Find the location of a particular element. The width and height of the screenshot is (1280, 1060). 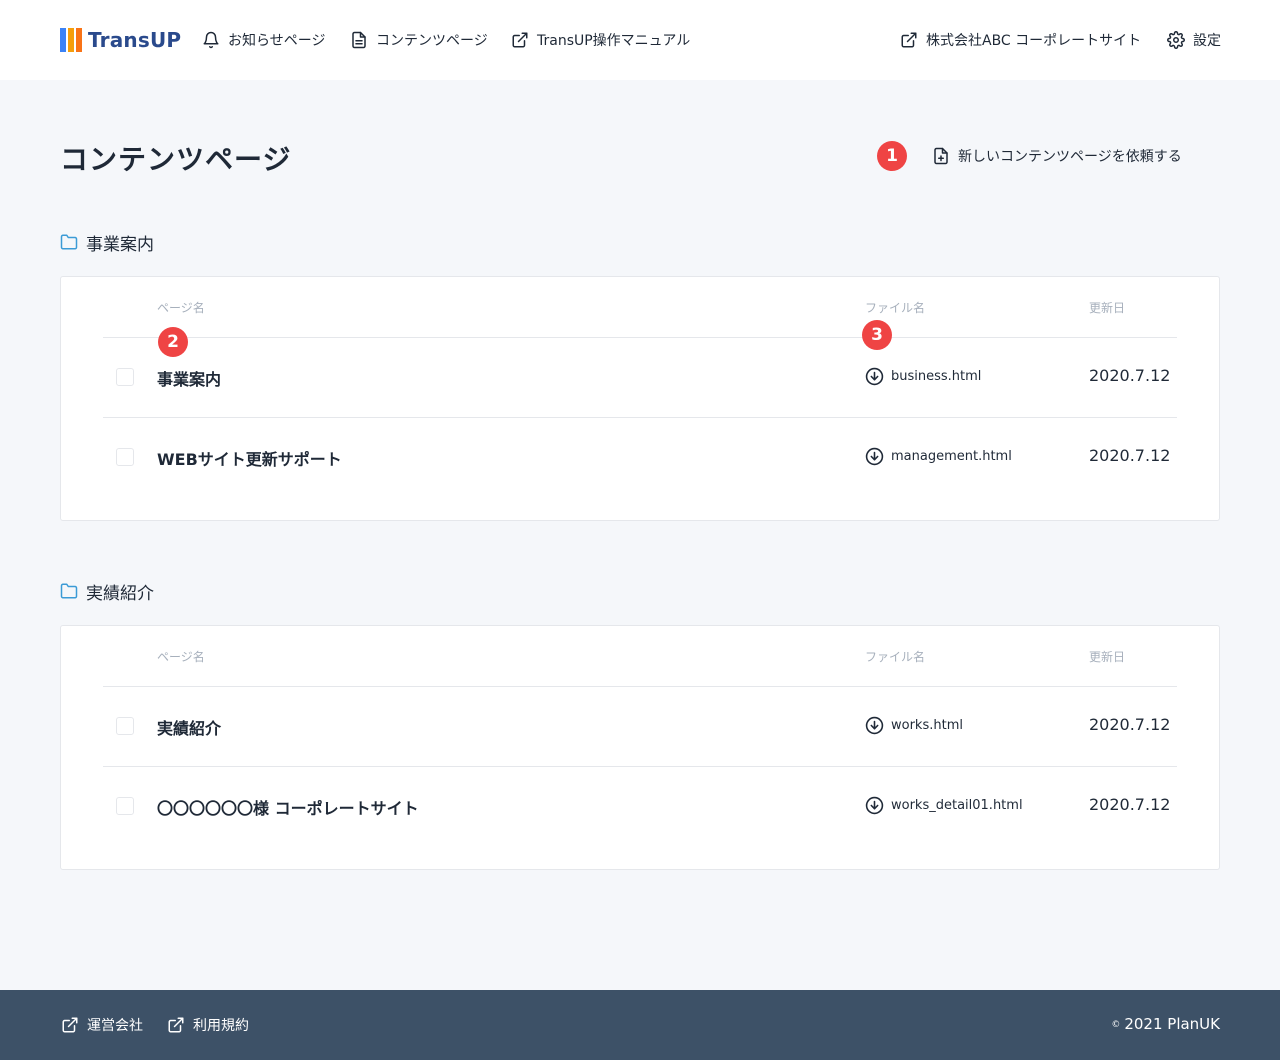

page-name-link: 実績紹介 is located at coordinates (189, 727).